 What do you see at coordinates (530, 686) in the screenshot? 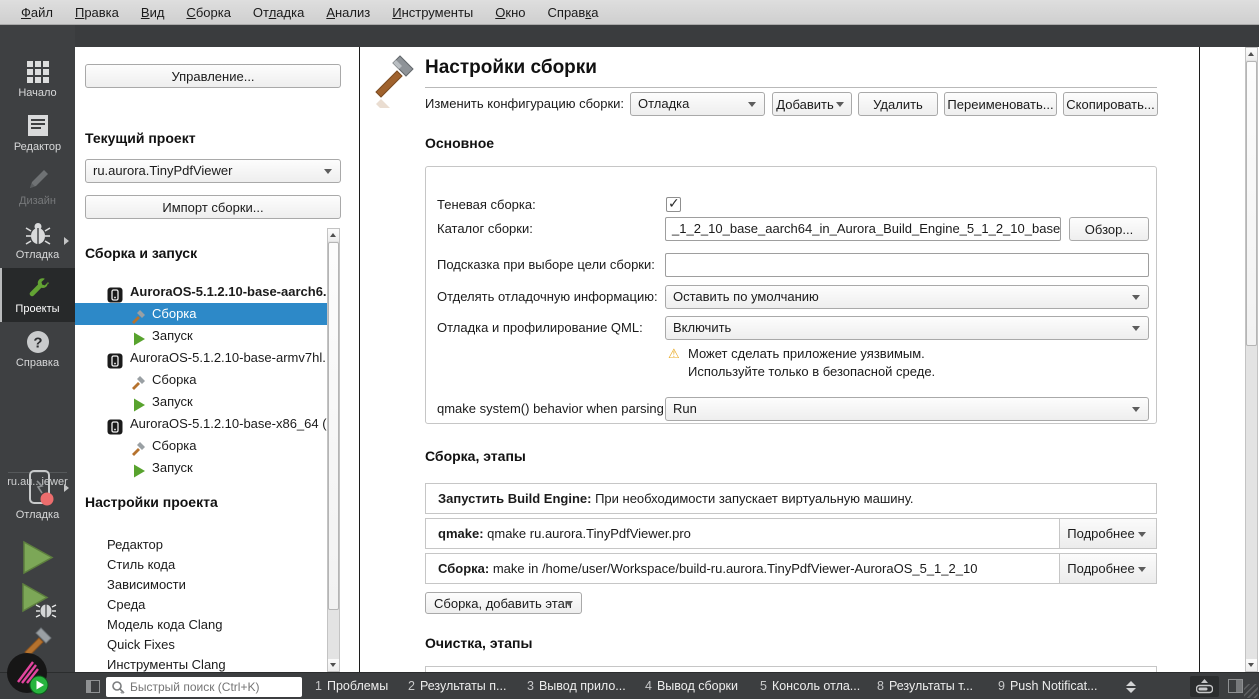
I see `pane-number: 3` at bounding box center [530, 686].